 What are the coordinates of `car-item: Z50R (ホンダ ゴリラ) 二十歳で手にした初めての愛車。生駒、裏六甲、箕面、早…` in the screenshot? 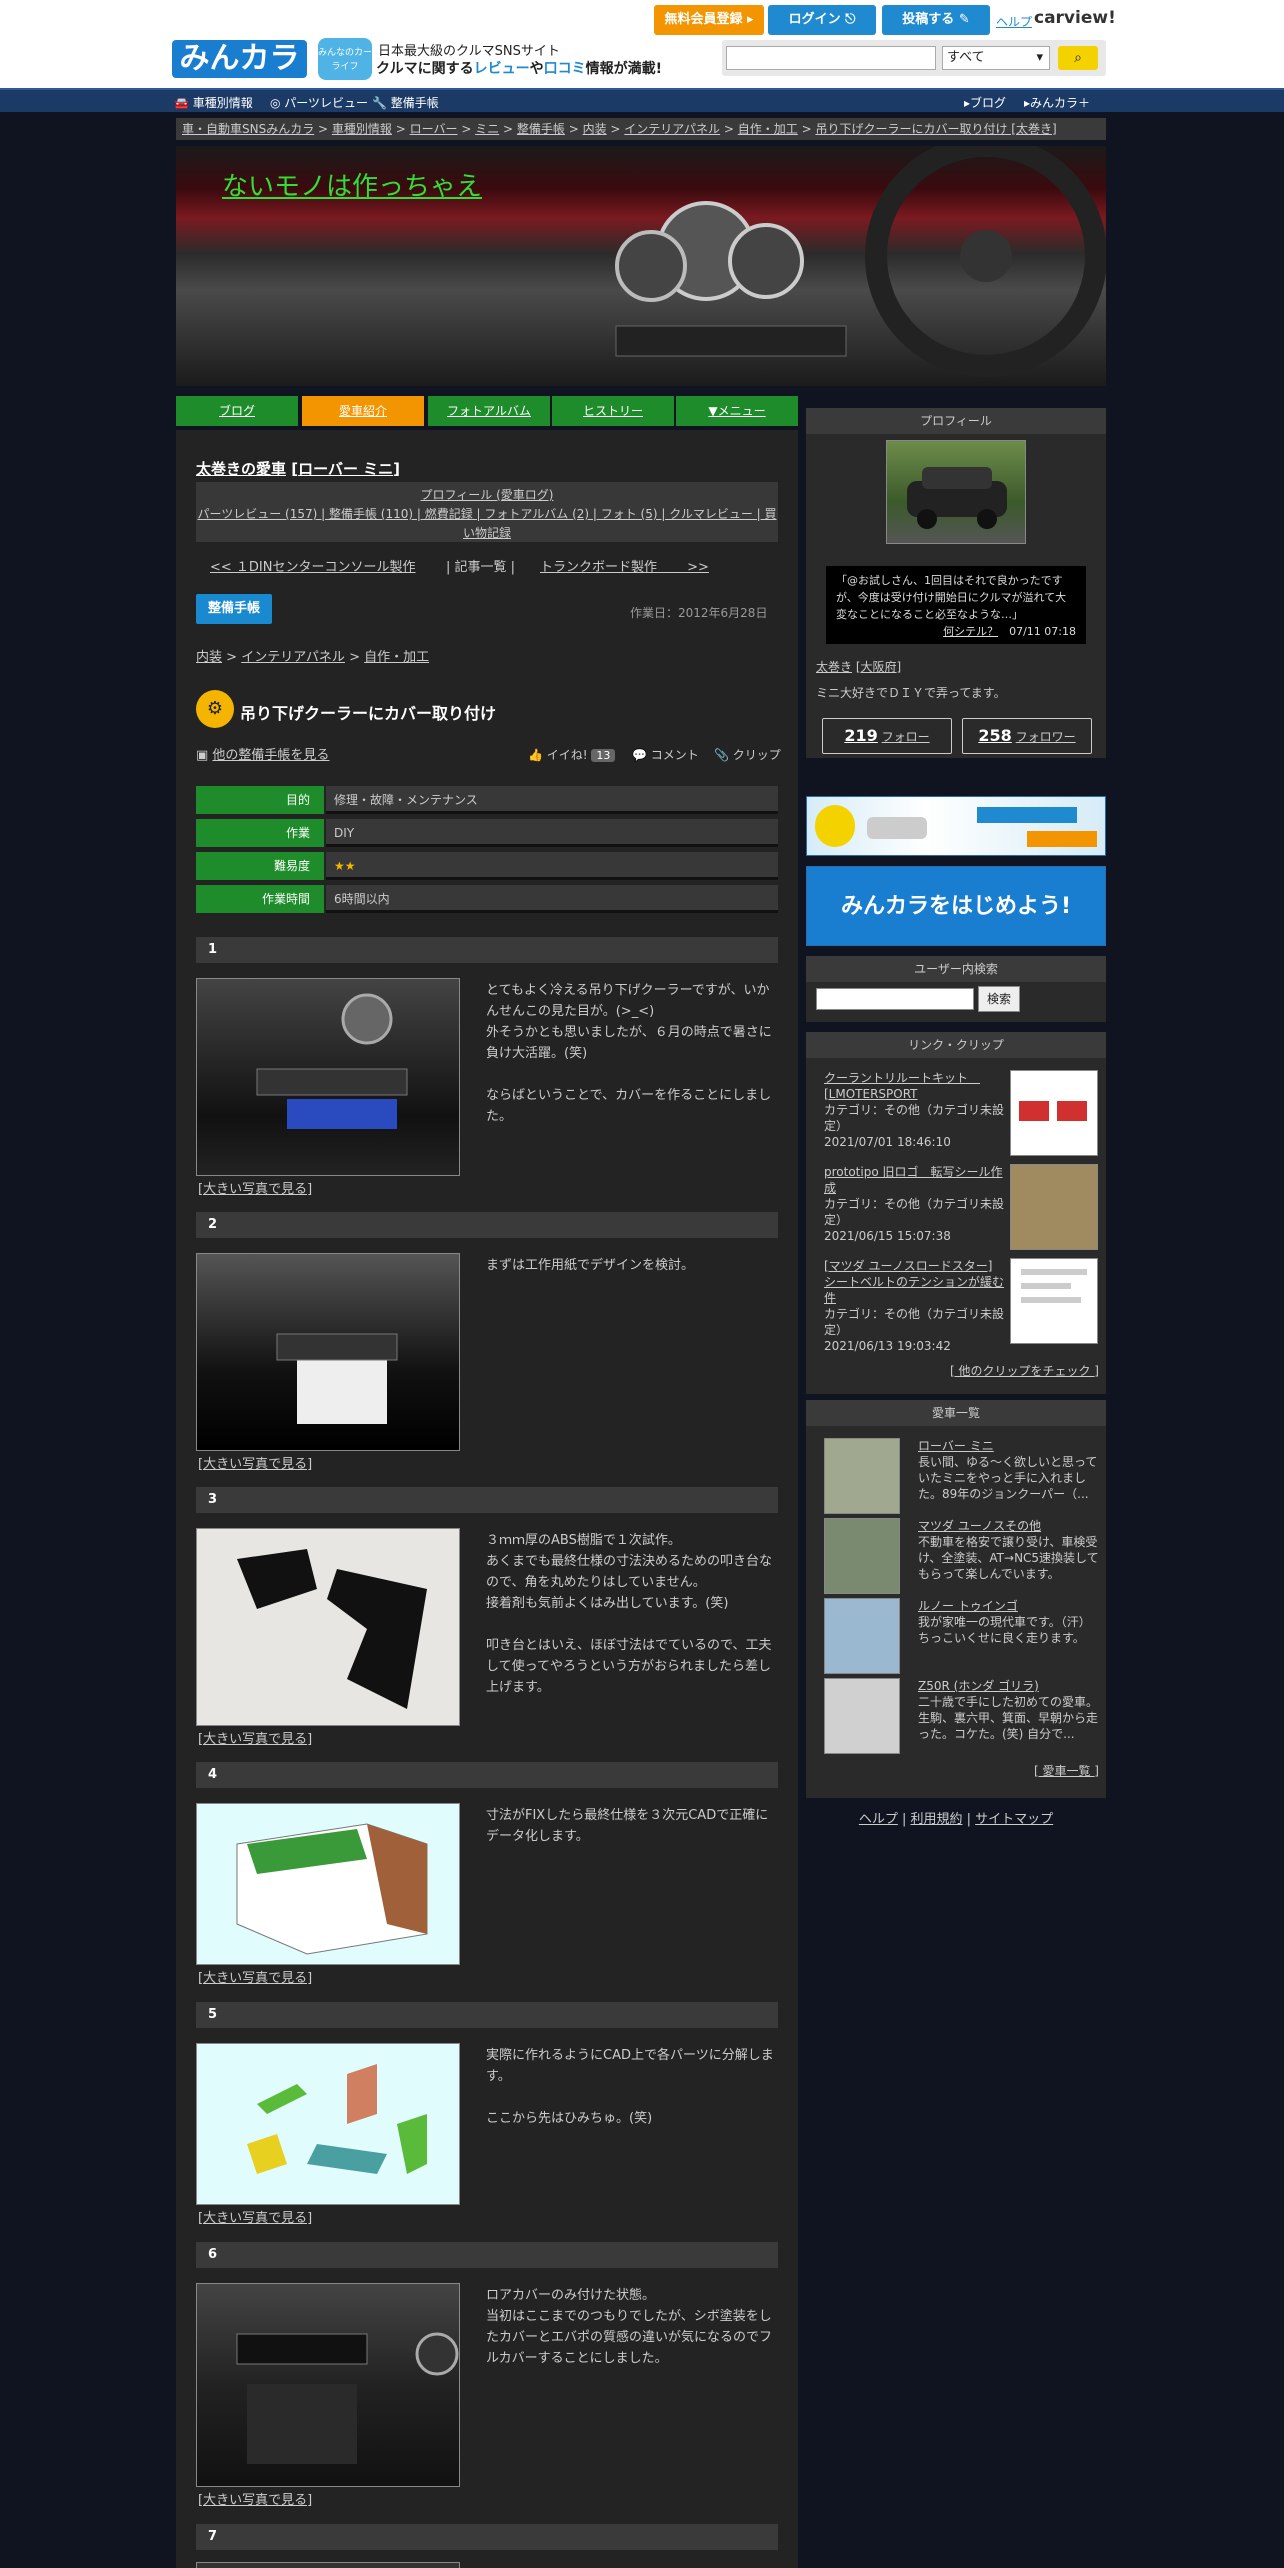 It's located at (1008, 1710).